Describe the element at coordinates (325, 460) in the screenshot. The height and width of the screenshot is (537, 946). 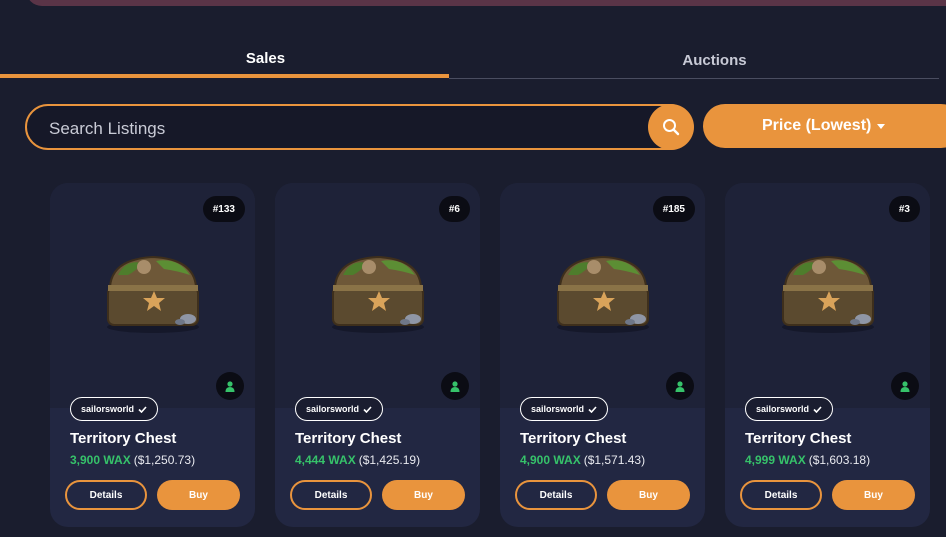
I see `price-wax: 4,444 WAX` at that location.